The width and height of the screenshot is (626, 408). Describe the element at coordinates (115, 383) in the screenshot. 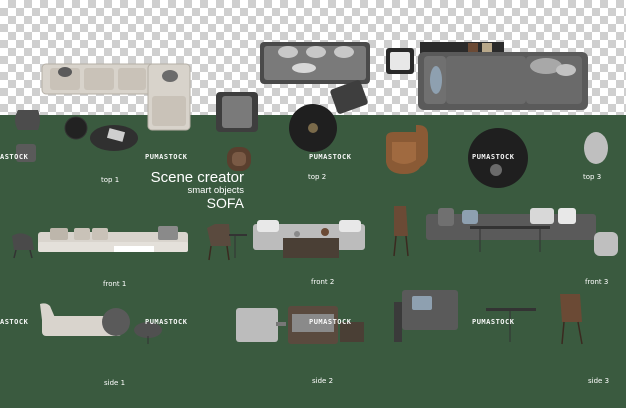

I see `label-side1: side 1` at that location.